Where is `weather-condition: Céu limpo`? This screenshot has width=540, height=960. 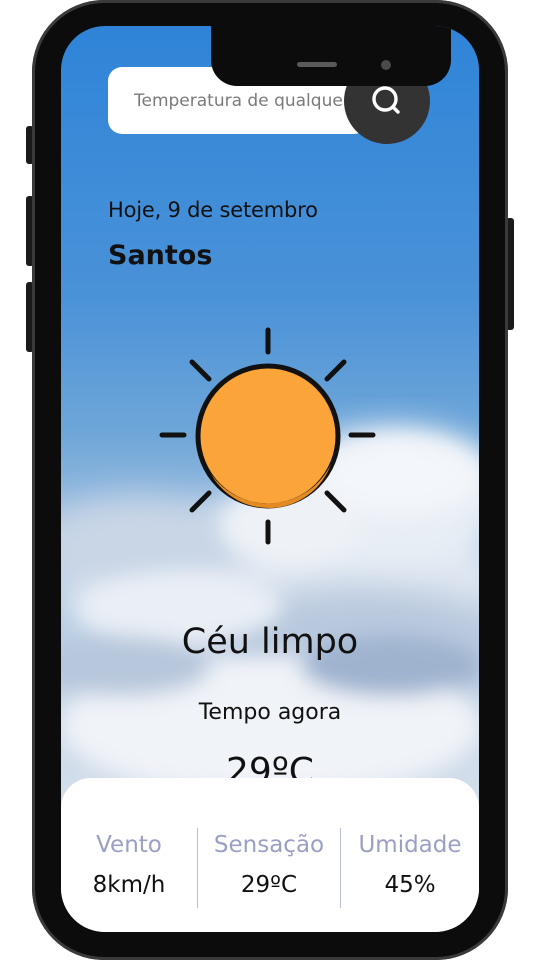
weather-condition: Céu limpo is located at coordinates (270, 642).